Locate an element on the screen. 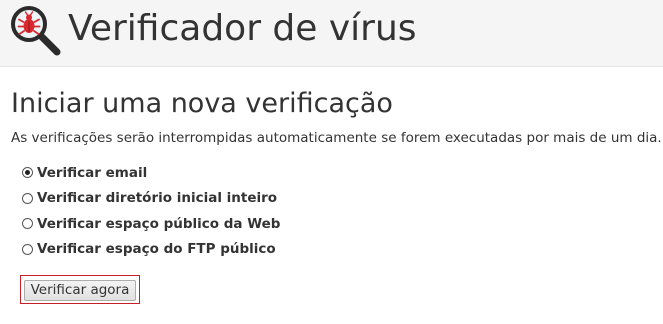 The width and height of the screenshot is (663, 324). option-scan-public-ftp: Verificar espaço do FTP público is located at coordinates (151, 250).